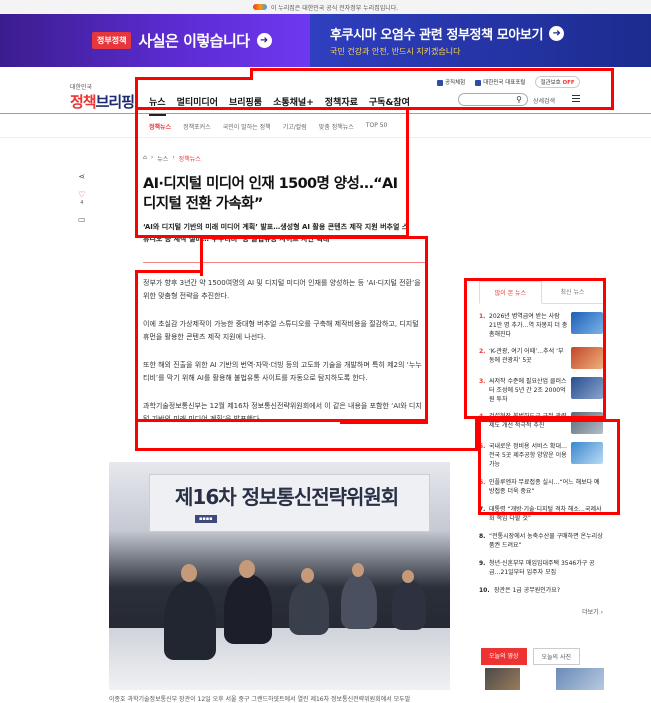 The image size is (651, 703). What do you see at coordinates (541, 586) in the screenshot?
I see `list-item: 10. 장관은 1급 공무원인가요?` at bounding box center [541, 586].